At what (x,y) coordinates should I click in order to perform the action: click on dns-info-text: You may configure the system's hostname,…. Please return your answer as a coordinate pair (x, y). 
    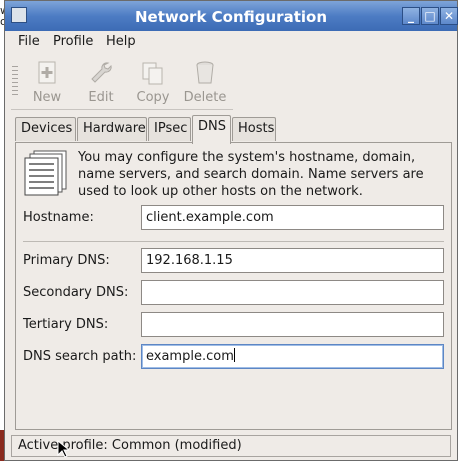
    Looking at the image, I should click on (251, 174).